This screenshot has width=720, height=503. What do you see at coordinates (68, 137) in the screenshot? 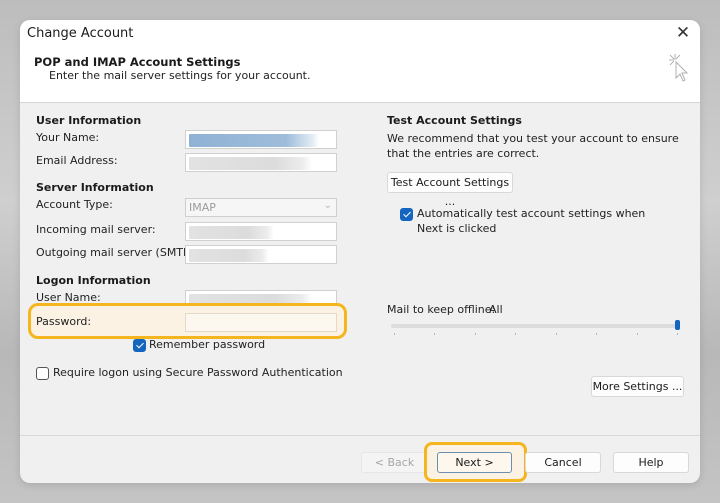
I see `your-name-label: Your Name:` at bounding box center [68, 137].